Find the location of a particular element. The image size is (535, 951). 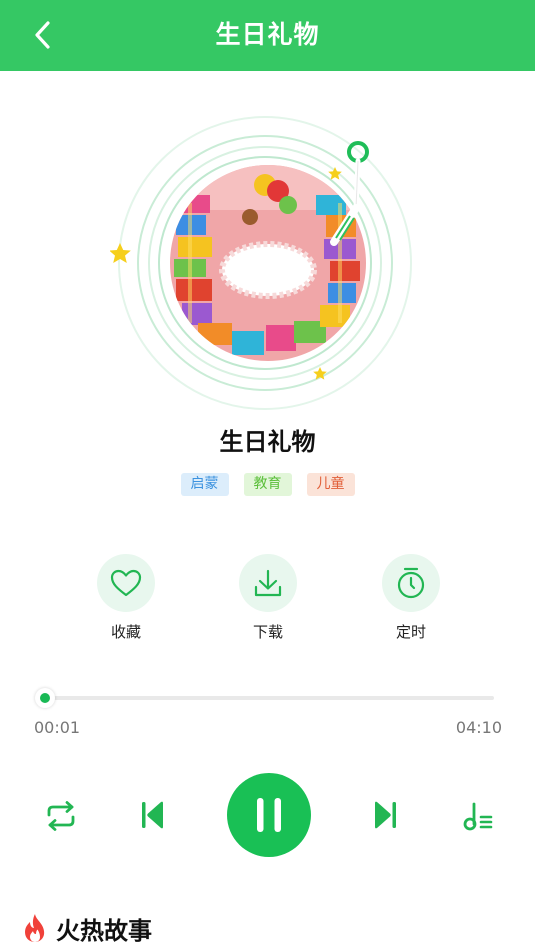

tag-list: 启蒙 教育 儿童 is located at coordinates (267, 484).